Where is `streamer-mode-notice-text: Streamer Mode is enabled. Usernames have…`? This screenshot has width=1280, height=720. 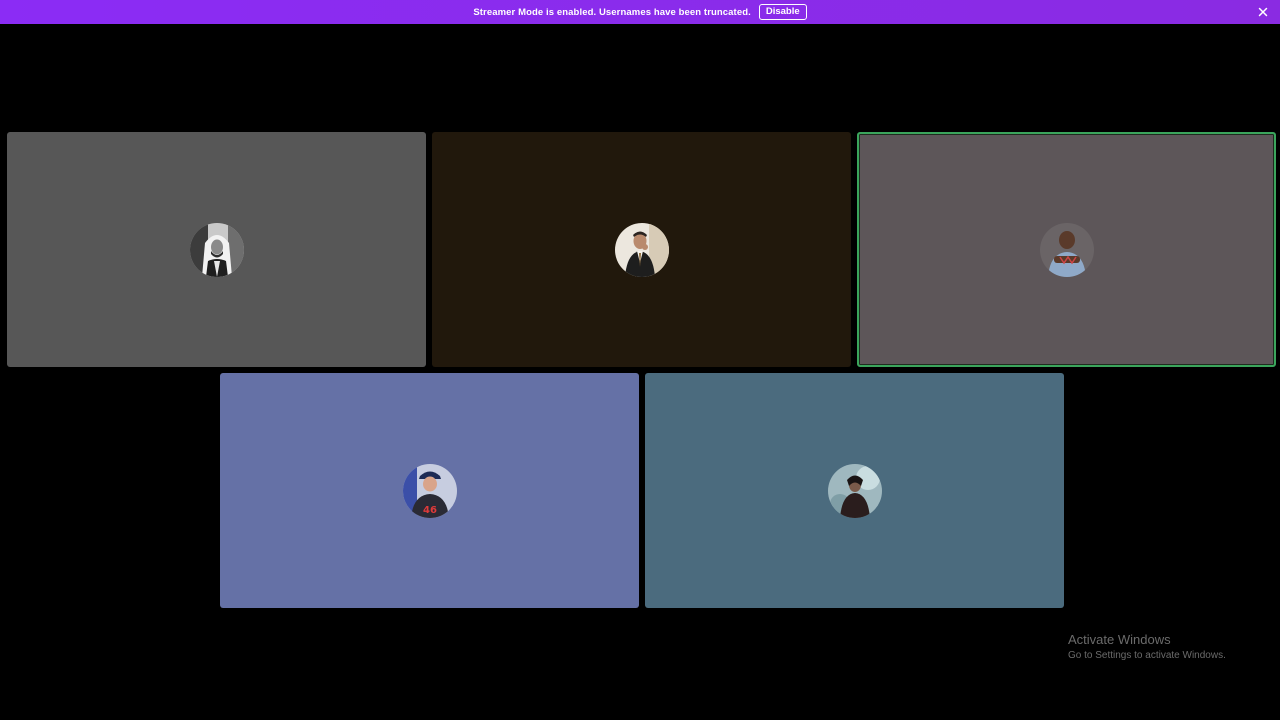 streamer-mode-notice-text: Streamer Mode is enabled. Usernames have… is located at coordinates (612, 12).